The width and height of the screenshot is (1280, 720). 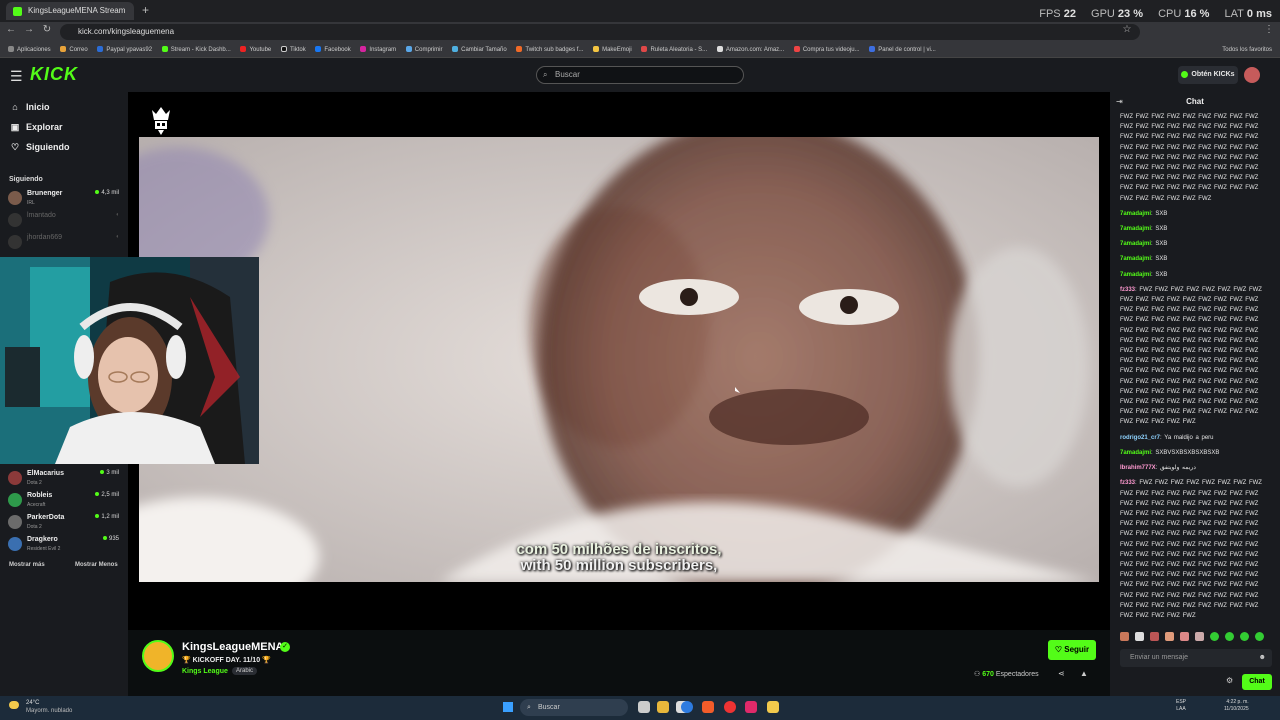 What do you see at coordinates (65, 479) in the screenshot?
I see `followed-channel: ElMacarius Dota 2 3 mil` at bounding box center [65, 479].